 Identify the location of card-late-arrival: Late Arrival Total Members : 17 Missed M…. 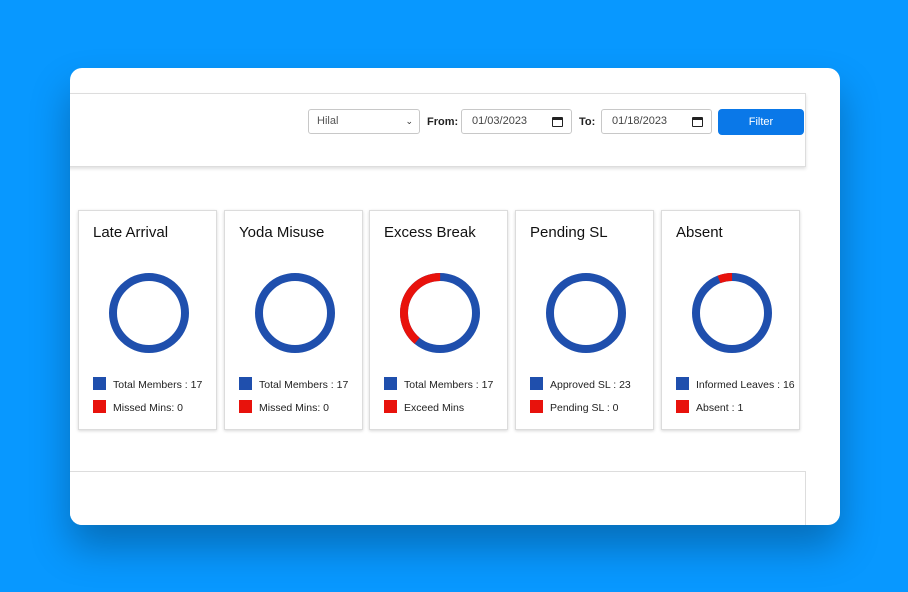
(147, 320).